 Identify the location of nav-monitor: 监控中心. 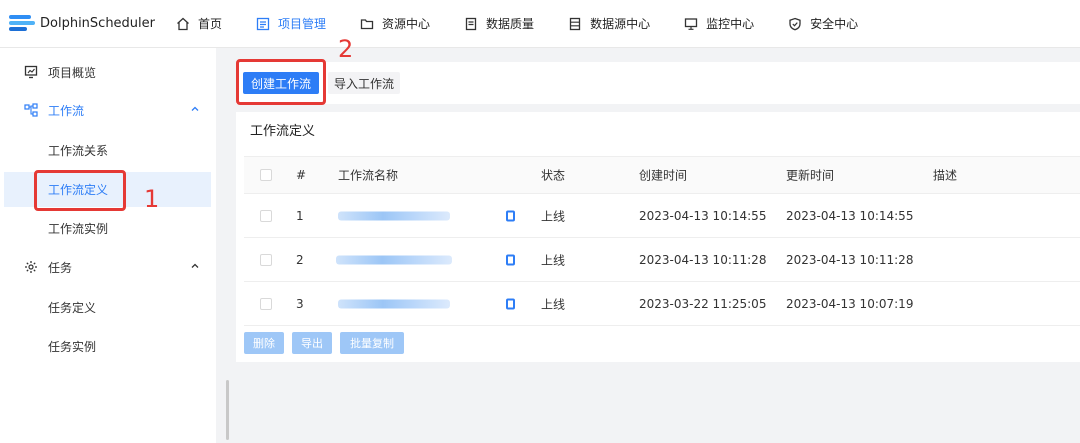
(719, 23).